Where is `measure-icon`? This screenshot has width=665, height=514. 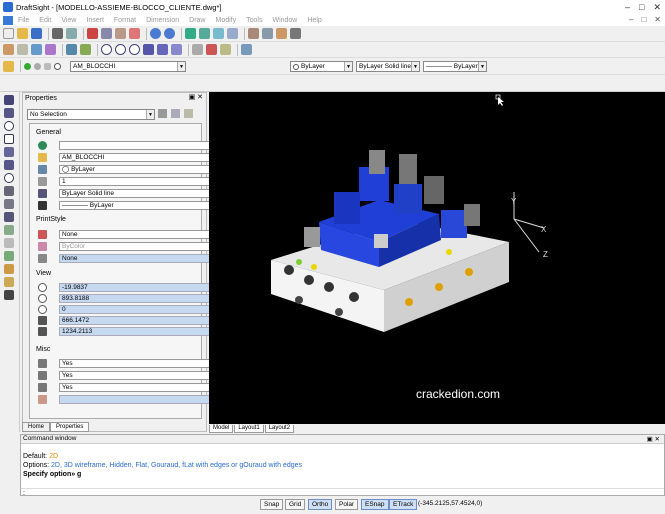 measure-icon is located at coordinates (36, 49).